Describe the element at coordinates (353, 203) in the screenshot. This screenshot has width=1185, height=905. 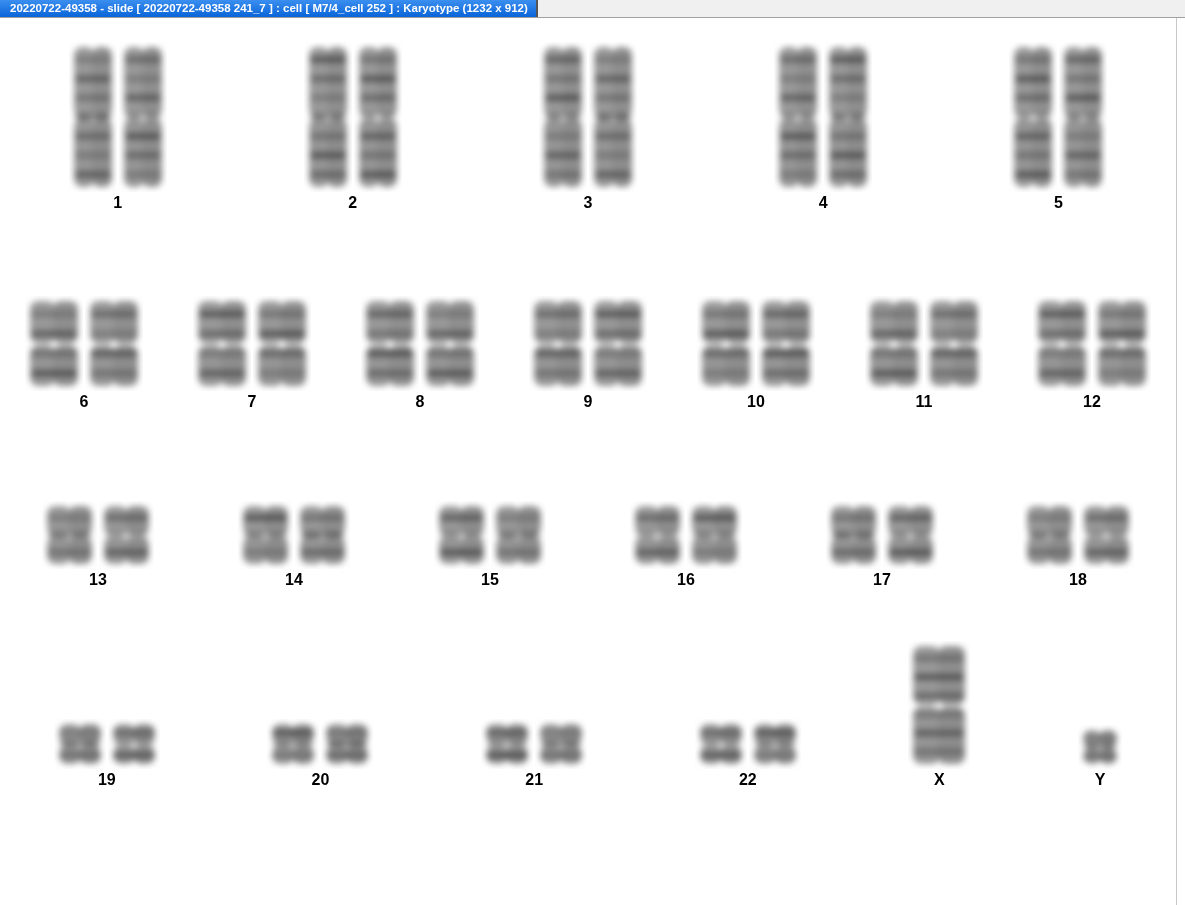
I see `chromosome-number: 2` at that location.